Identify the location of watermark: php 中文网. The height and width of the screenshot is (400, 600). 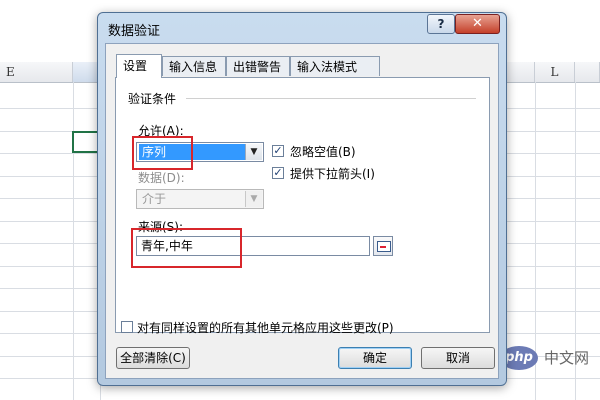
(550, 359).